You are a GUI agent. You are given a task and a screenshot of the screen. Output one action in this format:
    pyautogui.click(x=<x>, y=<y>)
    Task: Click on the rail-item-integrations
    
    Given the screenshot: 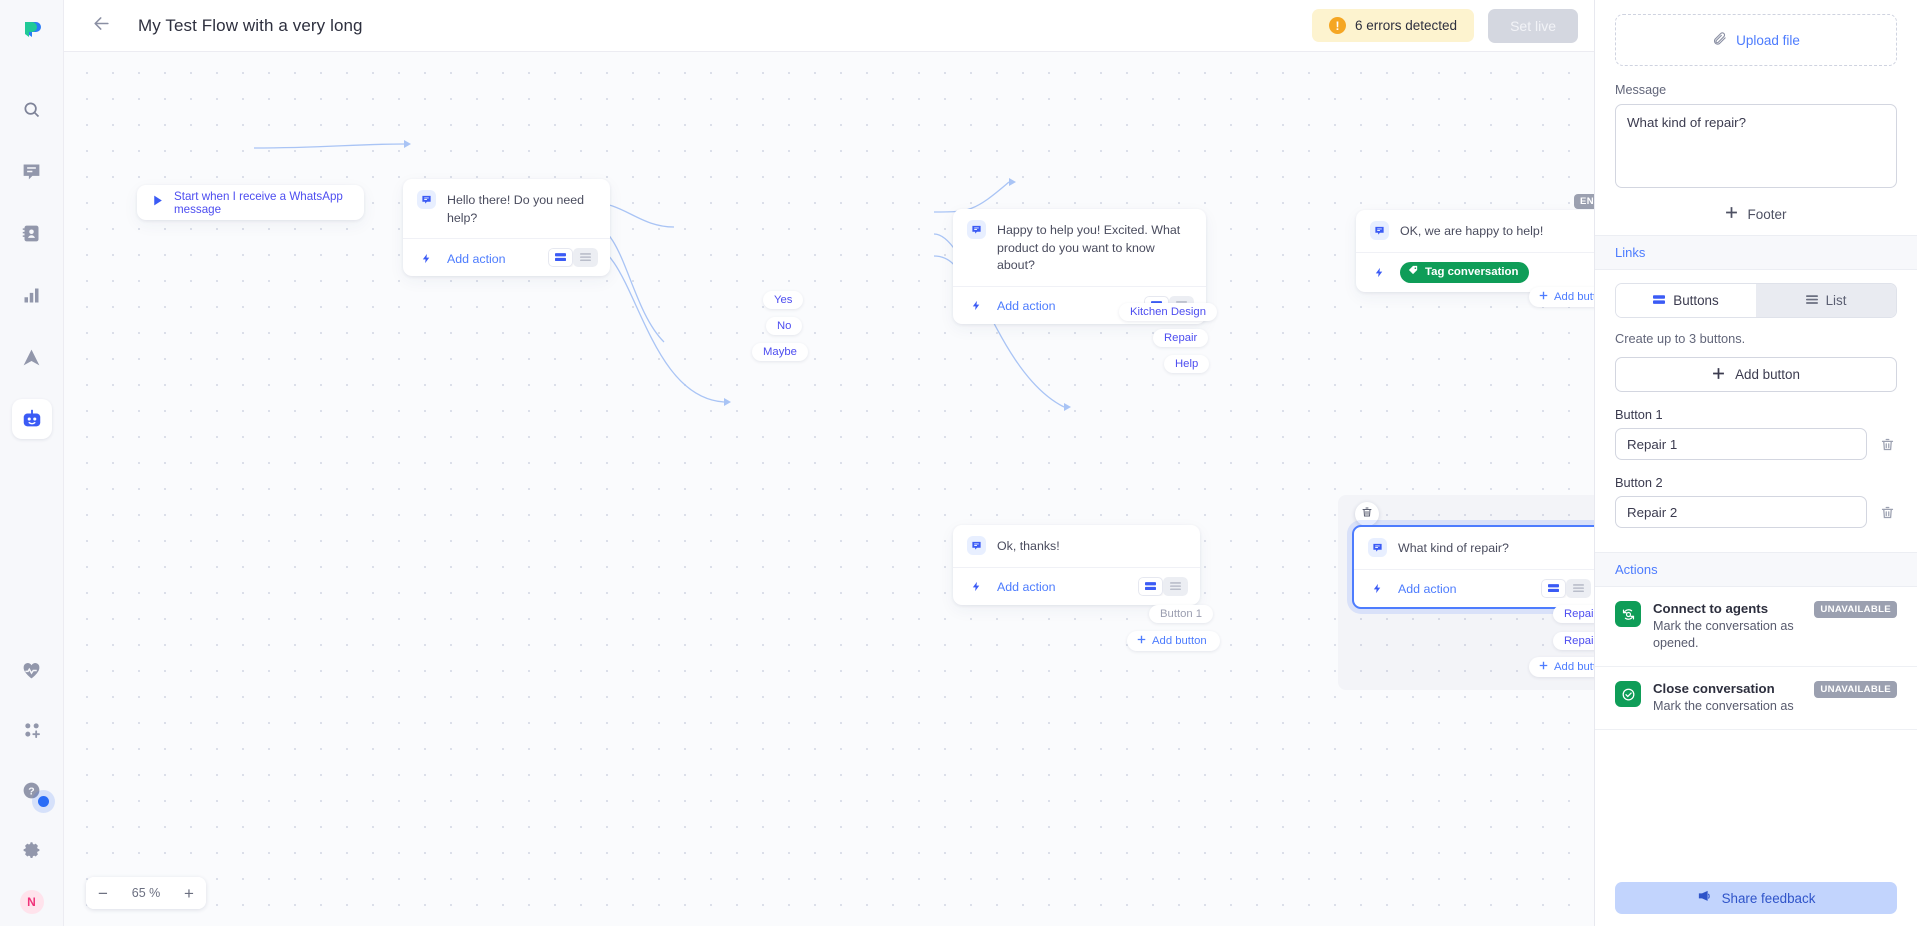 What is the action you would take?
    pyautogui.click(x=32, y=730)
    